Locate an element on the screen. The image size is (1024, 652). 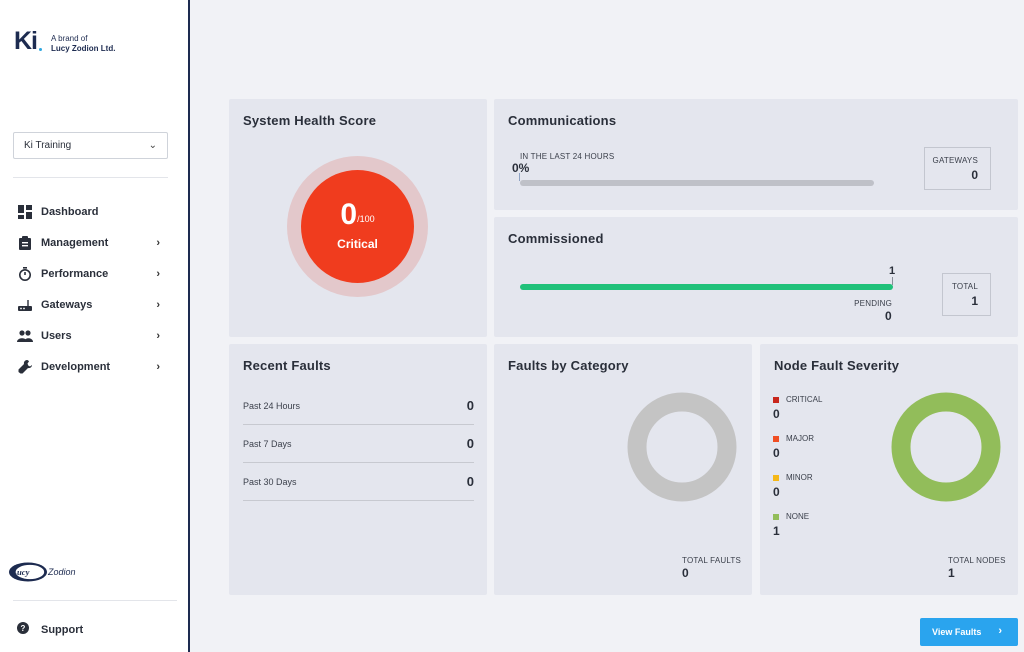
gateways-value: 0 is located at coordinates (974, 175).